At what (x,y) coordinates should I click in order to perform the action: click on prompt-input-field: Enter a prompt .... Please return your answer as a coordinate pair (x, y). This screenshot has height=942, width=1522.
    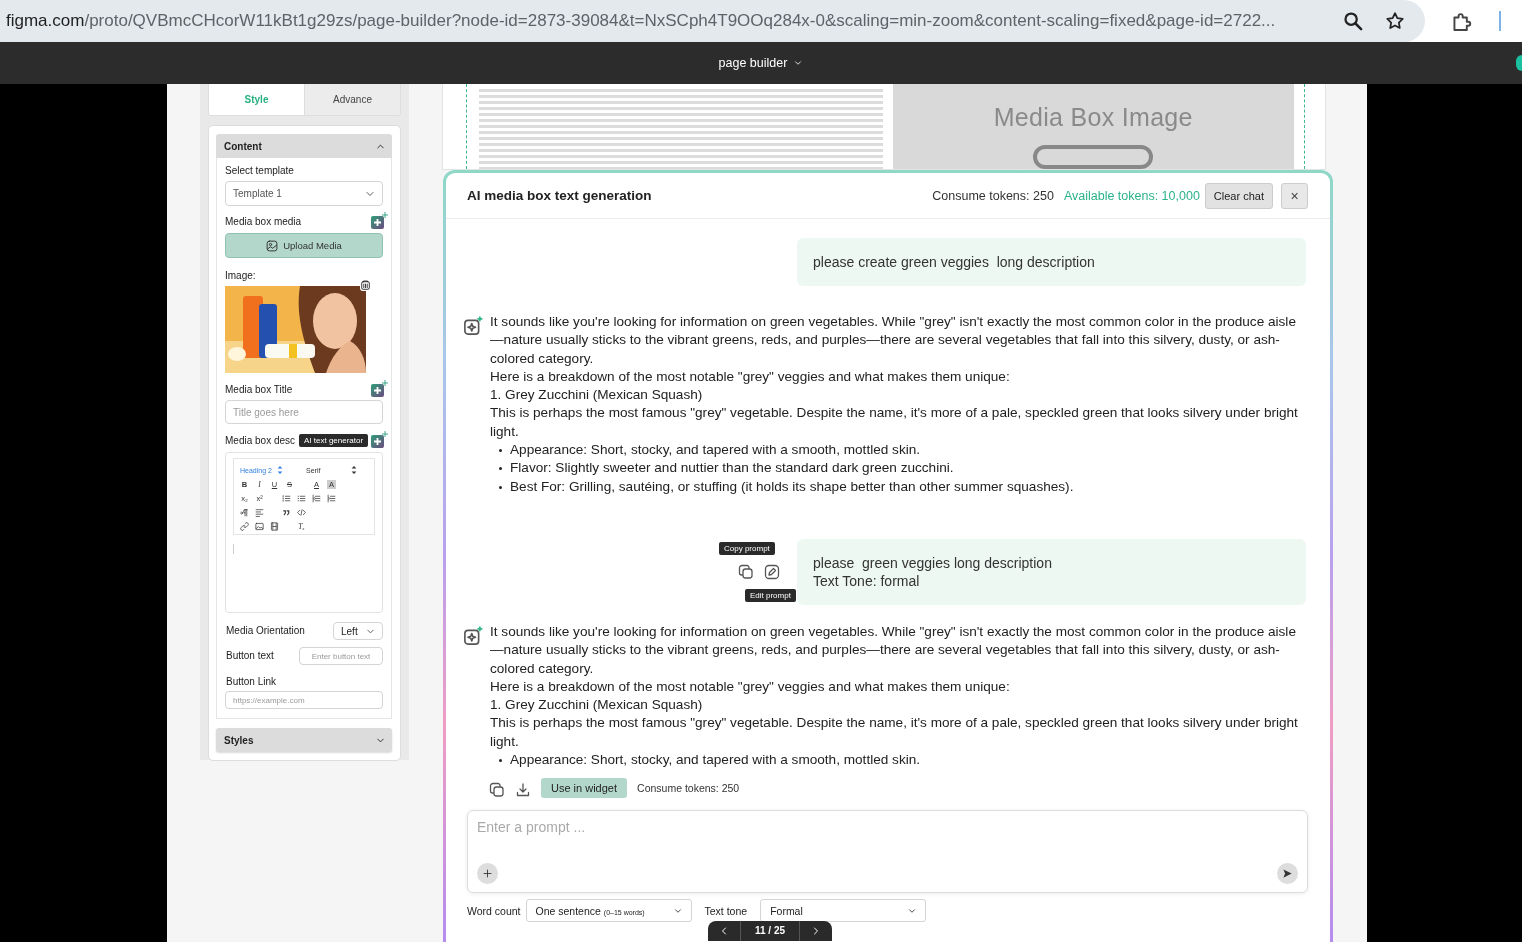
    Looking at the image, I should click on (887, 827).